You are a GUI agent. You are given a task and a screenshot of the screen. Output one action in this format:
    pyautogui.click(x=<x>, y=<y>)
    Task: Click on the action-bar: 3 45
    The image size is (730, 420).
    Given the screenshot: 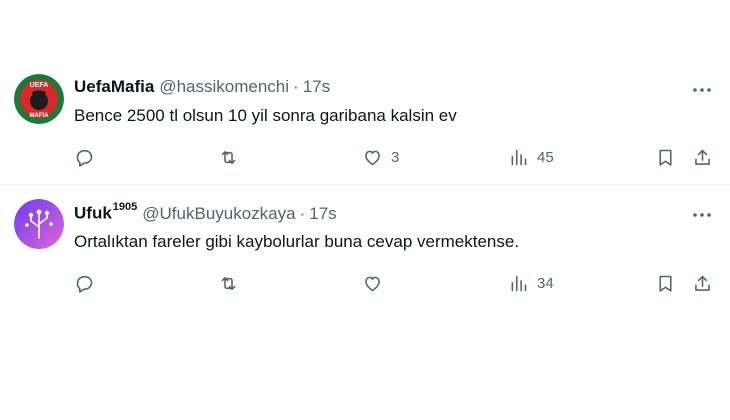 What is the action you would take?
    pyautogui.click(x=394, y=157)
    